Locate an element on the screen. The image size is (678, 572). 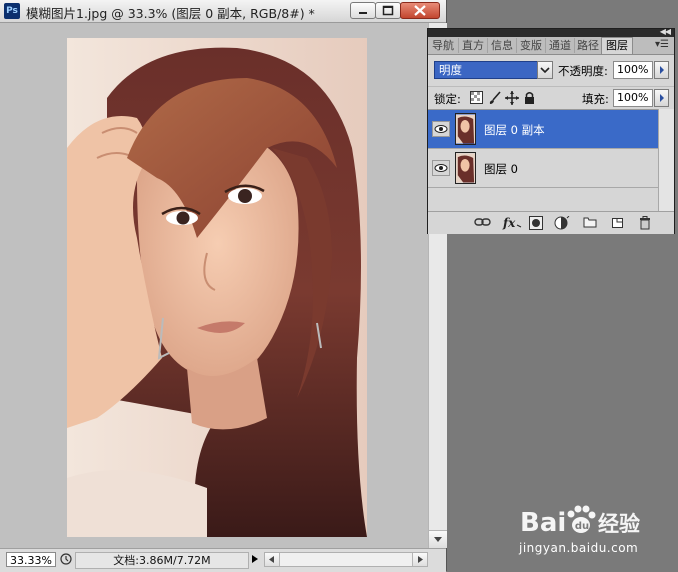
layer-name: 图层 0 副本 is located at coordinates (514, 130).